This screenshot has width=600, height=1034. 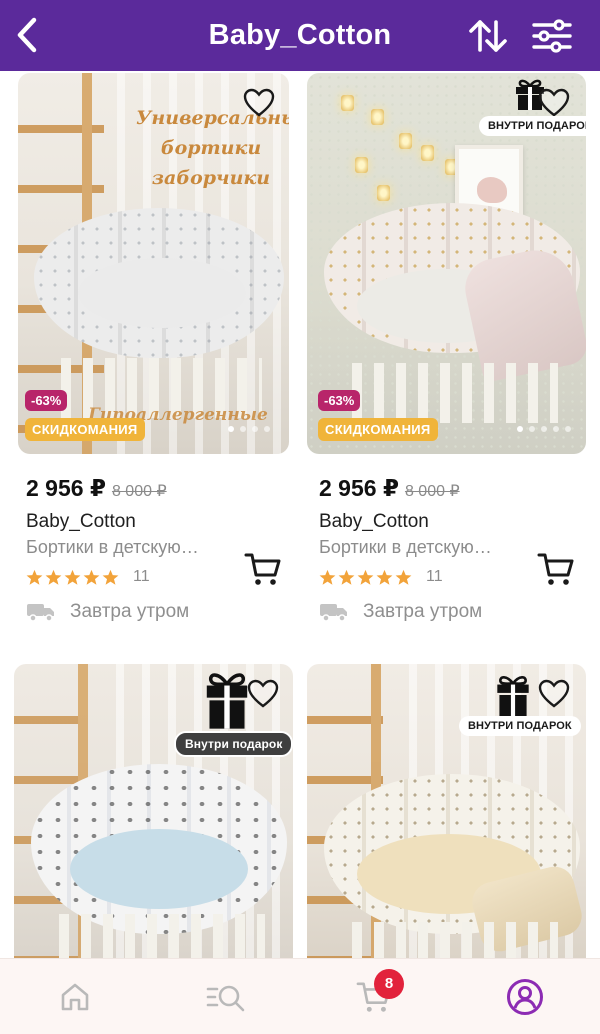 I want to click on product-image: ВНУТРИ ПОДАРОК, so click(x=446, y=811).